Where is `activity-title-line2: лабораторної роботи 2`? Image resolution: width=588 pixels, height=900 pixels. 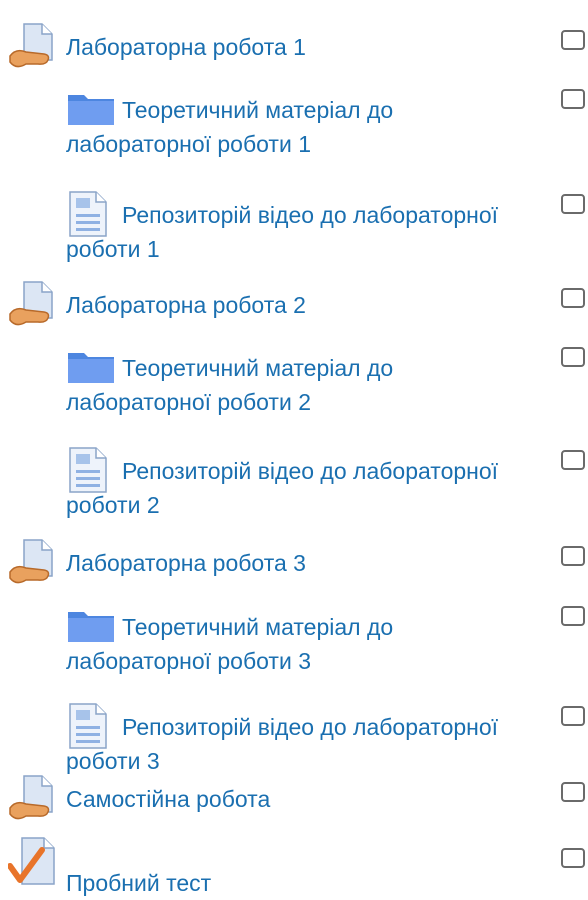
activity-title-line2: лабораторної роботи 2 is located at coordinates (188, 402).